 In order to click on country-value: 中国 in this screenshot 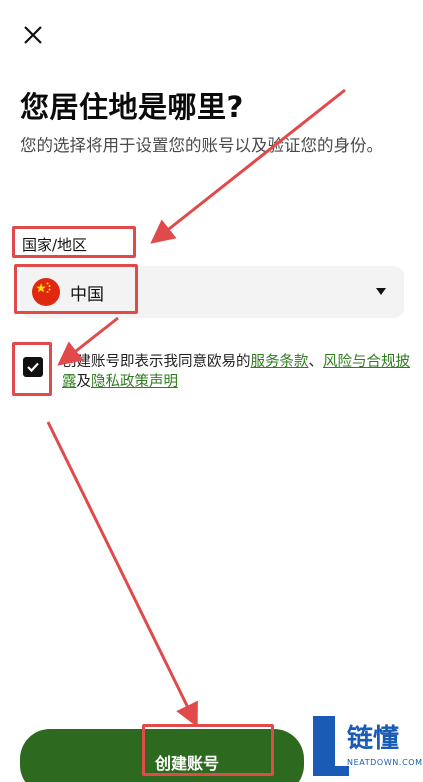, I will do `click(87, 295)`.